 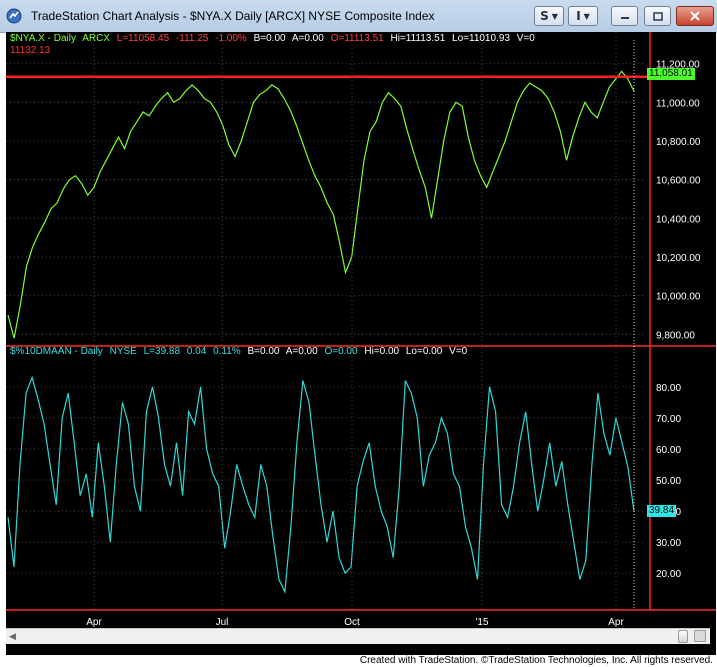 I want to click on price-tick-label: 10,800.00, so click(x=678, y=142).